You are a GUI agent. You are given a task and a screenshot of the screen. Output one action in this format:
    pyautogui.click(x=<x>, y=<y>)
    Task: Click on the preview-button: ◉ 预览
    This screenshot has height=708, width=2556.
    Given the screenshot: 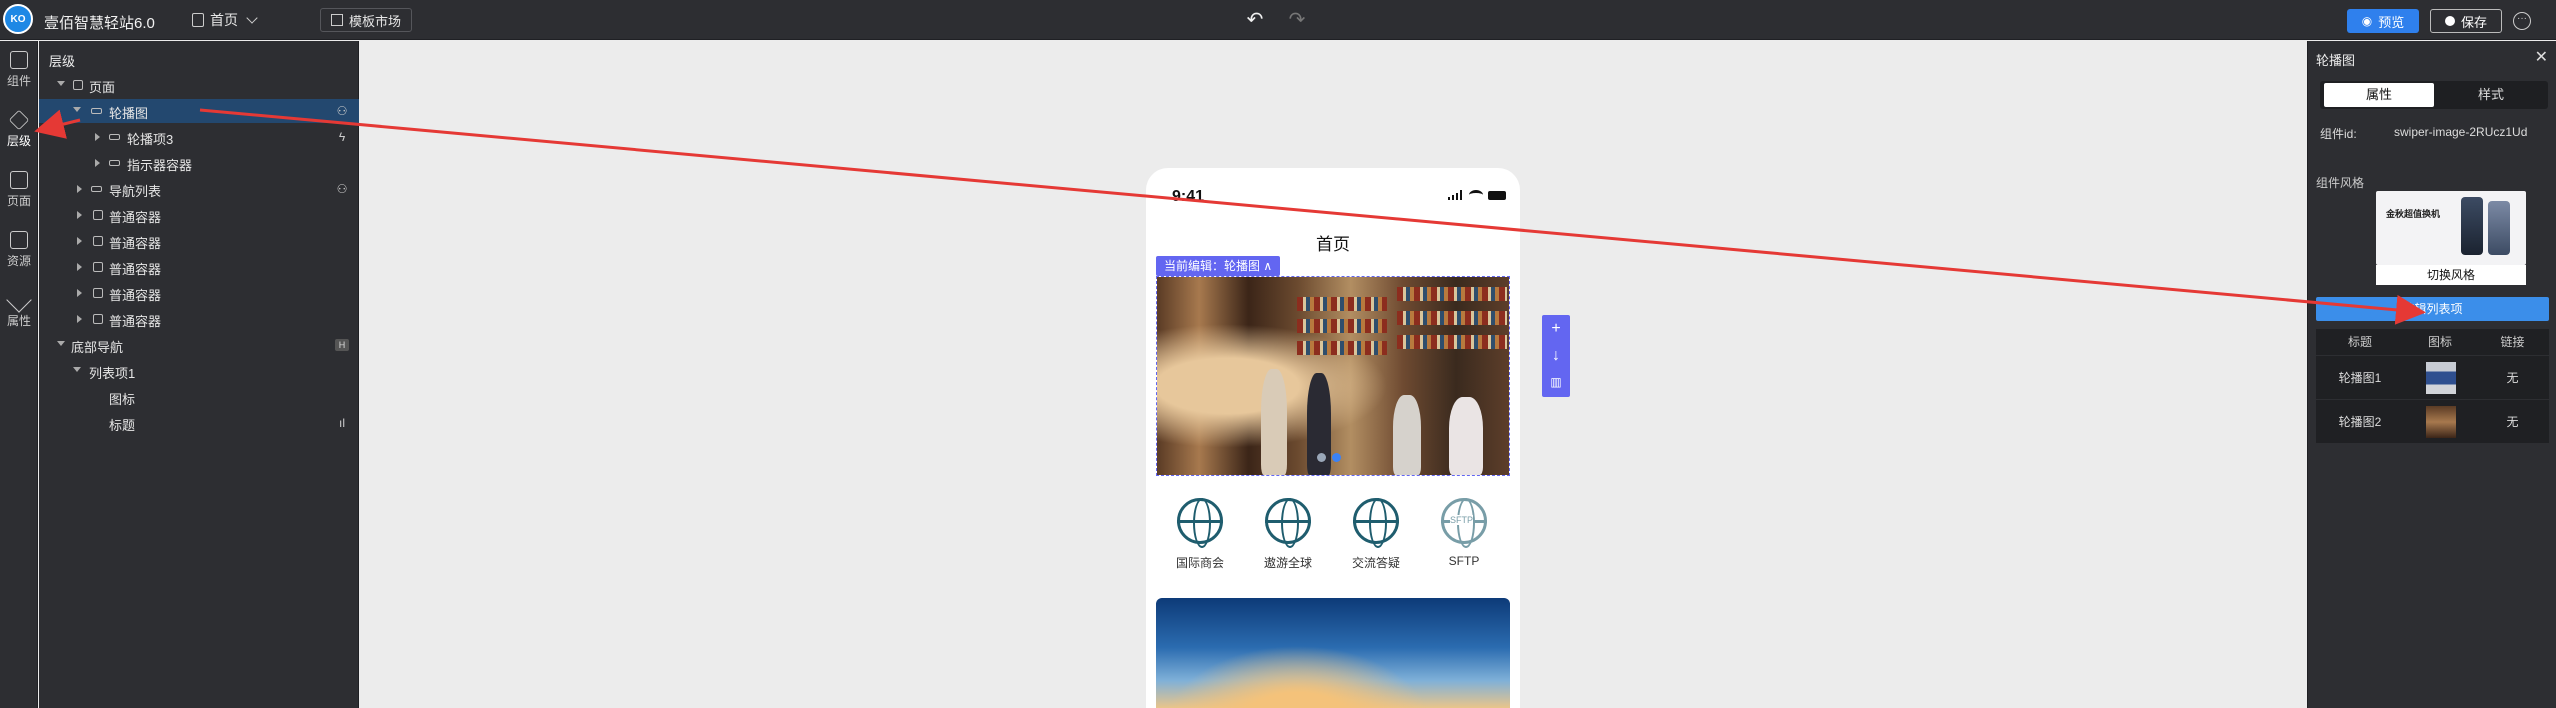 What is the action you would take?
    pyautogui.click(x=2383, y=21)
    